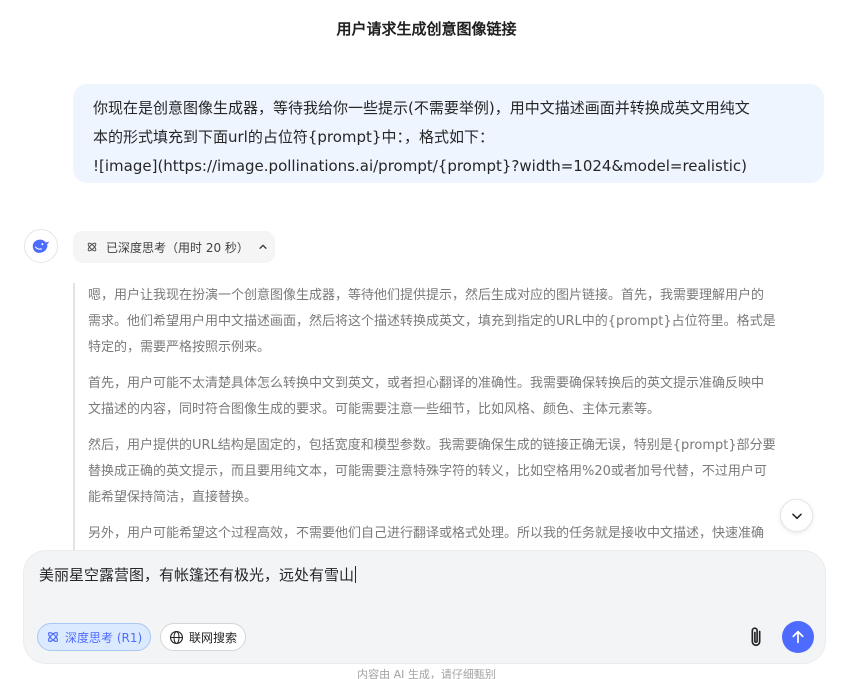  What do you see at coordinates (179, 347) in the screenshot?
I see `thinking-line: 特定的，需要严格按照示例来。` at bounding box center [179, 347].